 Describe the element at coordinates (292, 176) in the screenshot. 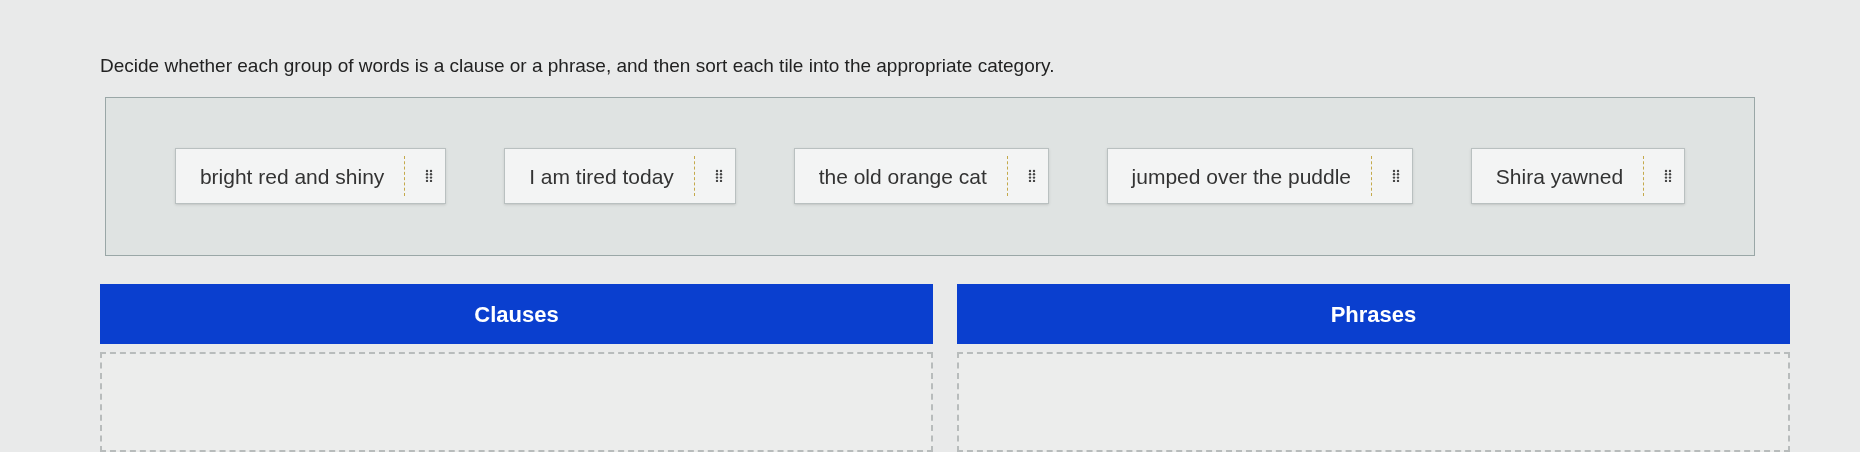

I see `tile-label: bright red and shiny` at that location.